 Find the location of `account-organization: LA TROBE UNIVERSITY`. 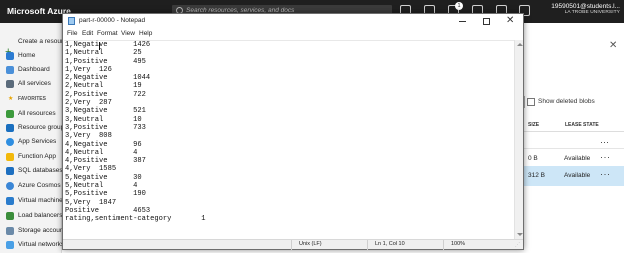

account-organization: LA TROBE UNIVERSITY is located at coordinates (592, 12).